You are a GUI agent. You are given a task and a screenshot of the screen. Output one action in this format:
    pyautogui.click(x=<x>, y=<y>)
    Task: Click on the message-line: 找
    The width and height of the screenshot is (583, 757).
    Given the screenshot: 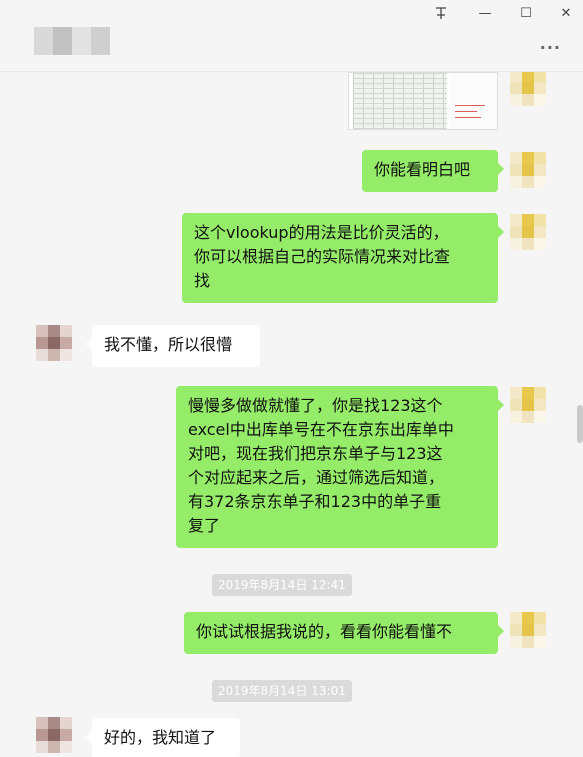 What is the action you would take?
    pyautogui.click(x=202, y=280)
    